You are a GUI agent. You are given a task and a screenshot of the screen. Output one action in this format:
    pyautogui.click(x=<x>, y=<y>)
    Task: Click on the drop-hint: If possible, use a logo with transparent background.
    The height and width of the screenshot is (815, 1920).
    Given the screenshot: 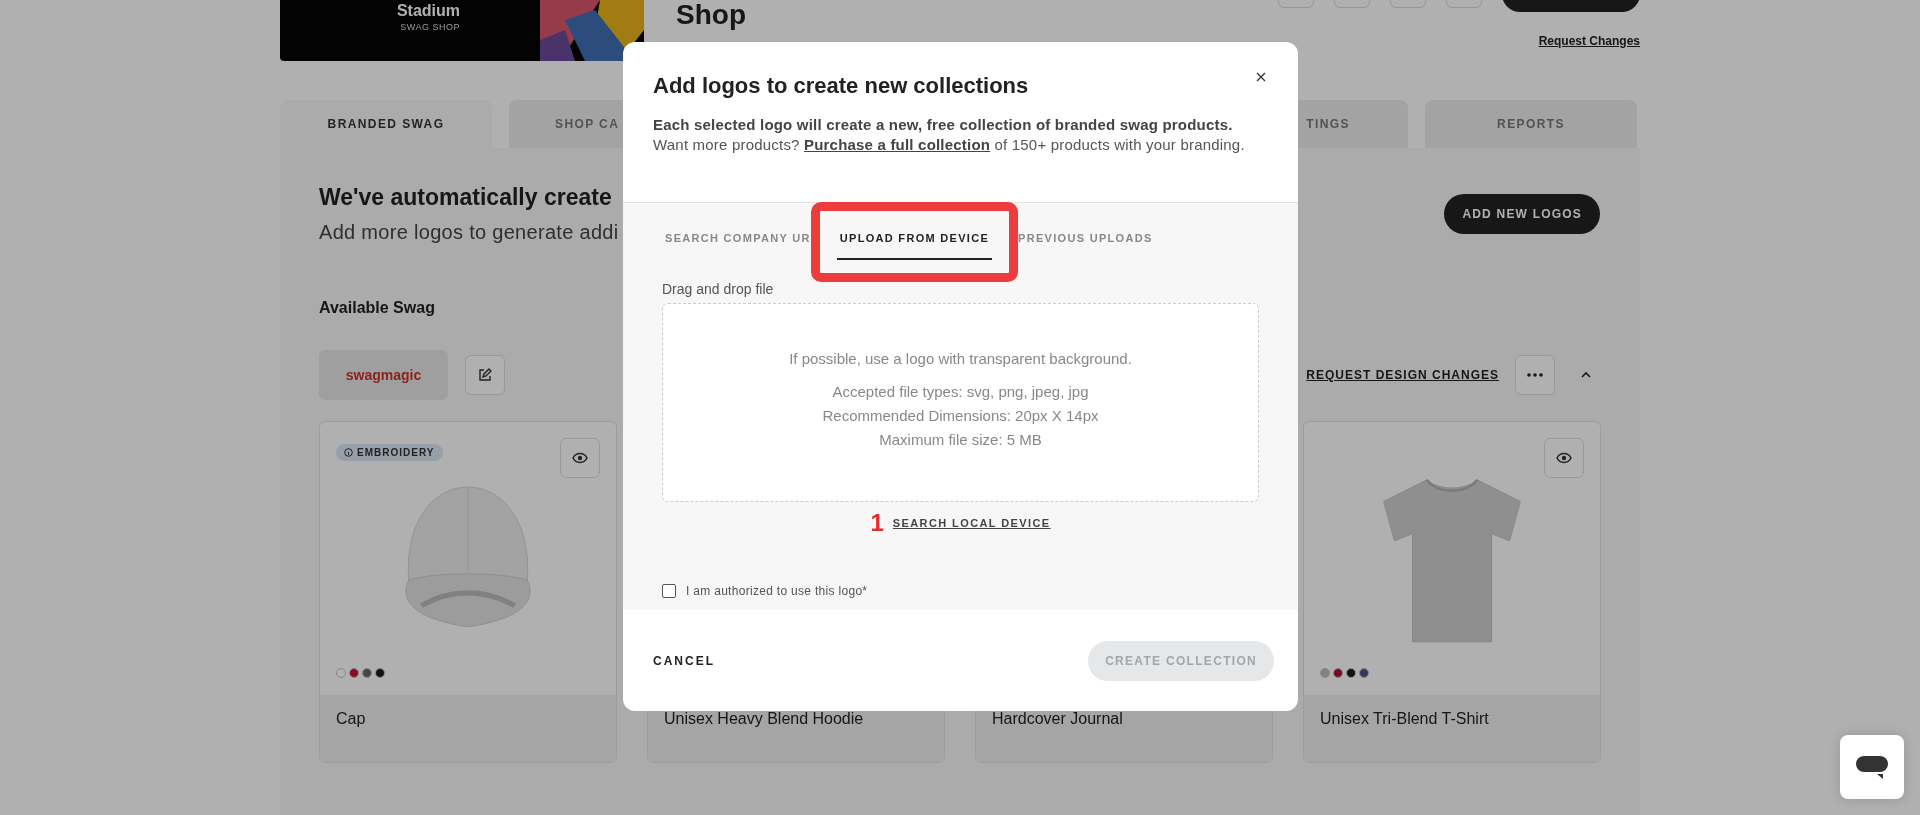 What is the action you would take?
    pyautogui.click(x=960, y=358)
    